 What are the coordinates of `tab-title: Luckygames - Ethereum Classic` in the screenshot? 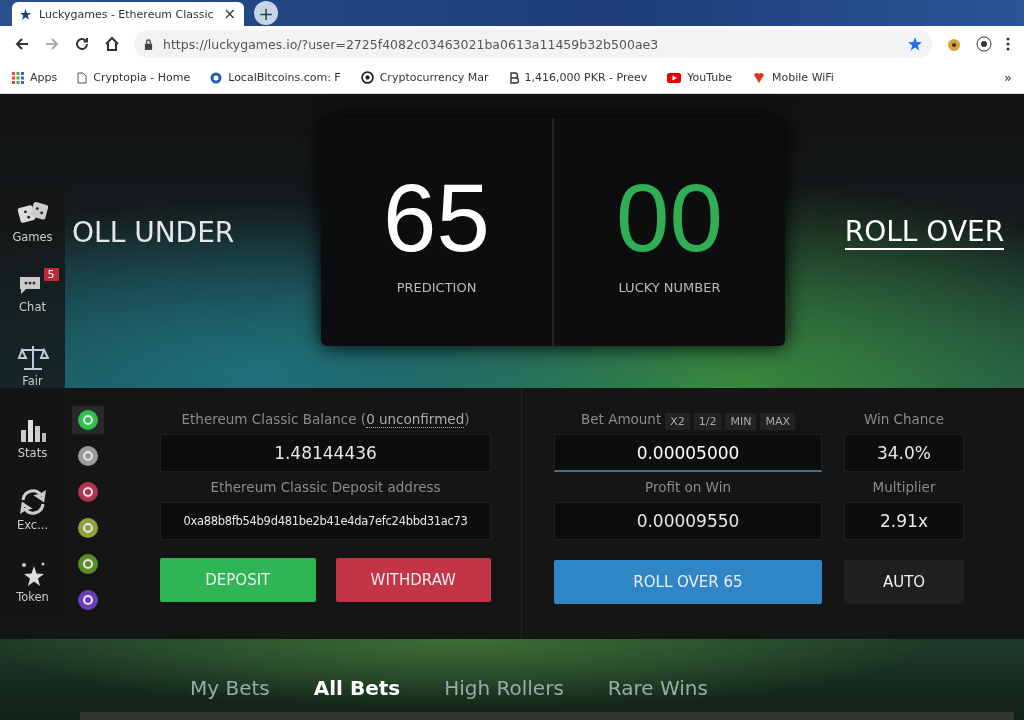 It's located at (127, 14).